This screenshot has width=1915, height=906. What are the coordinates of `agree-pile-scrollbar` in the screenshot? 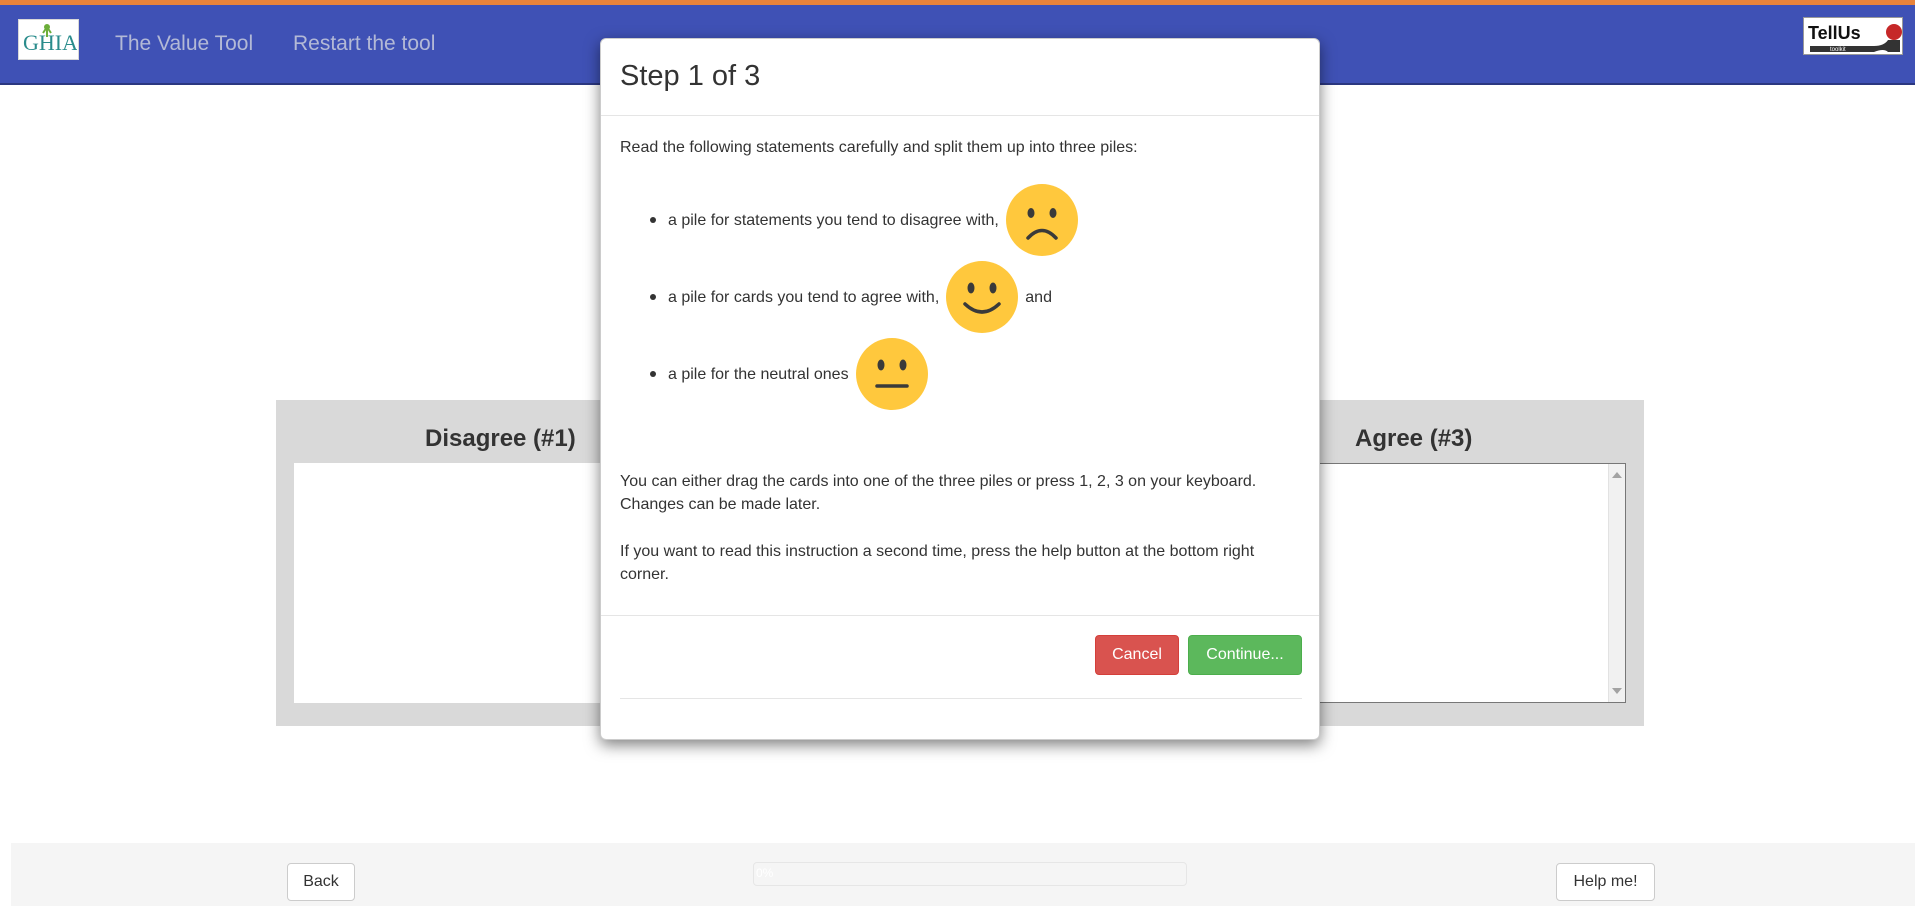 It's located at (1616, 583).